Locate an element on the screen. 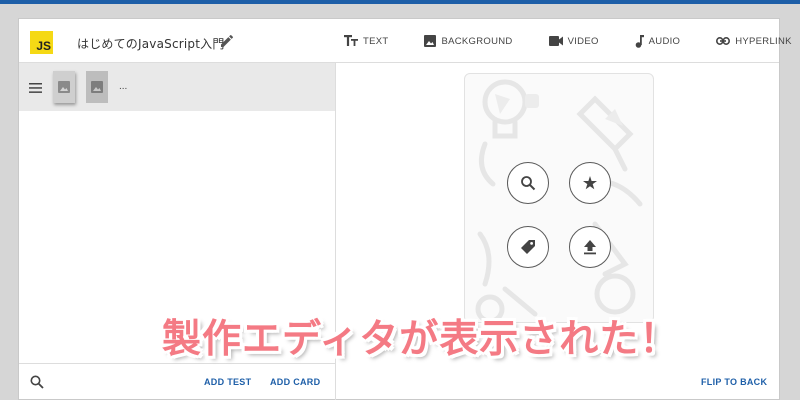  media-toolbar: TEXT BACKGROUND VIDEO AUDIO HYPERLINK is located at coordinates (568, 41).